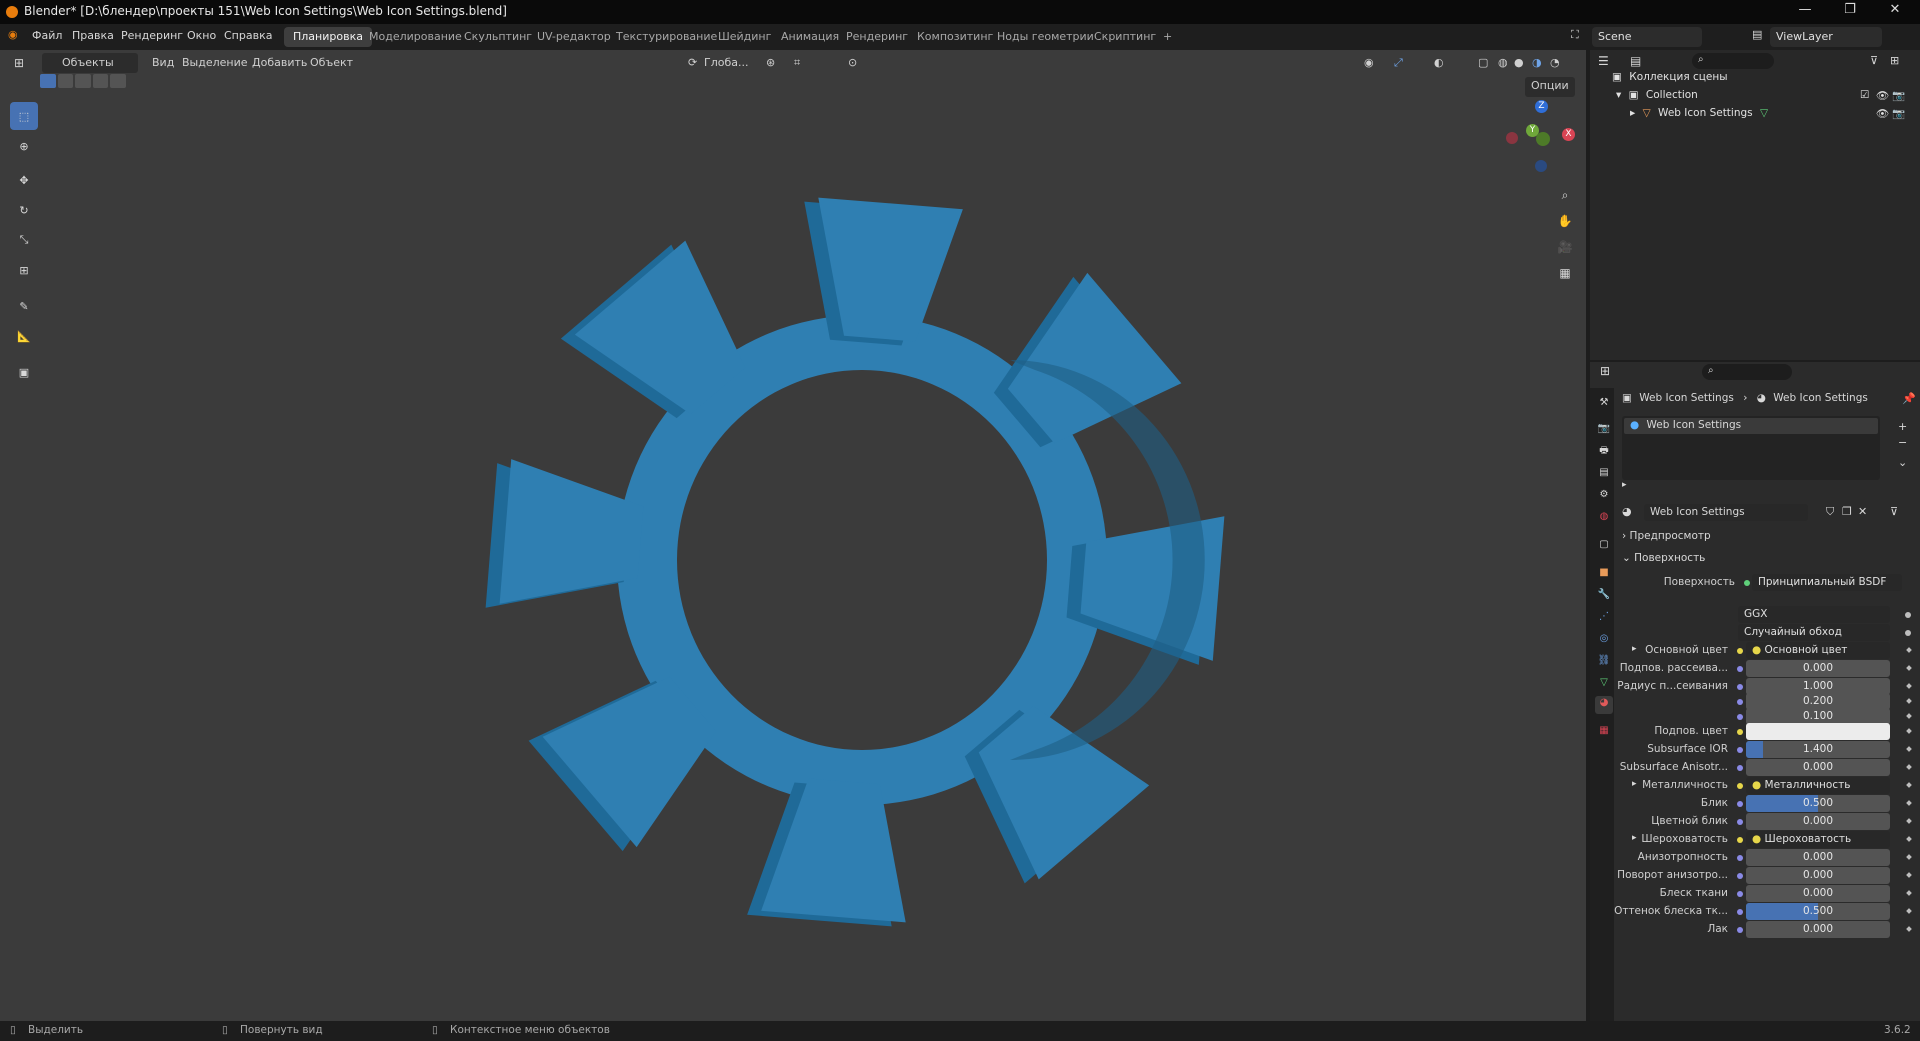 Image resolution: width=1920 pixels, height=1041 pixels. What do you see at coordinates (24, 240) in the screenshot?
I see `scale-tool-icon: ⤡` at bounding box center [24, 240].